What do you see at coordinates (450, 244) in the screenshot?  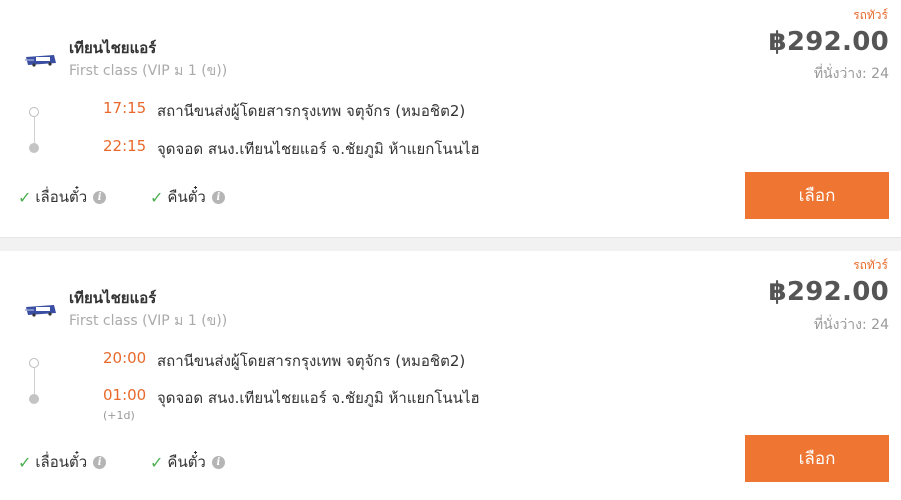 I see `card-separator` at bounding box center [450, 244].